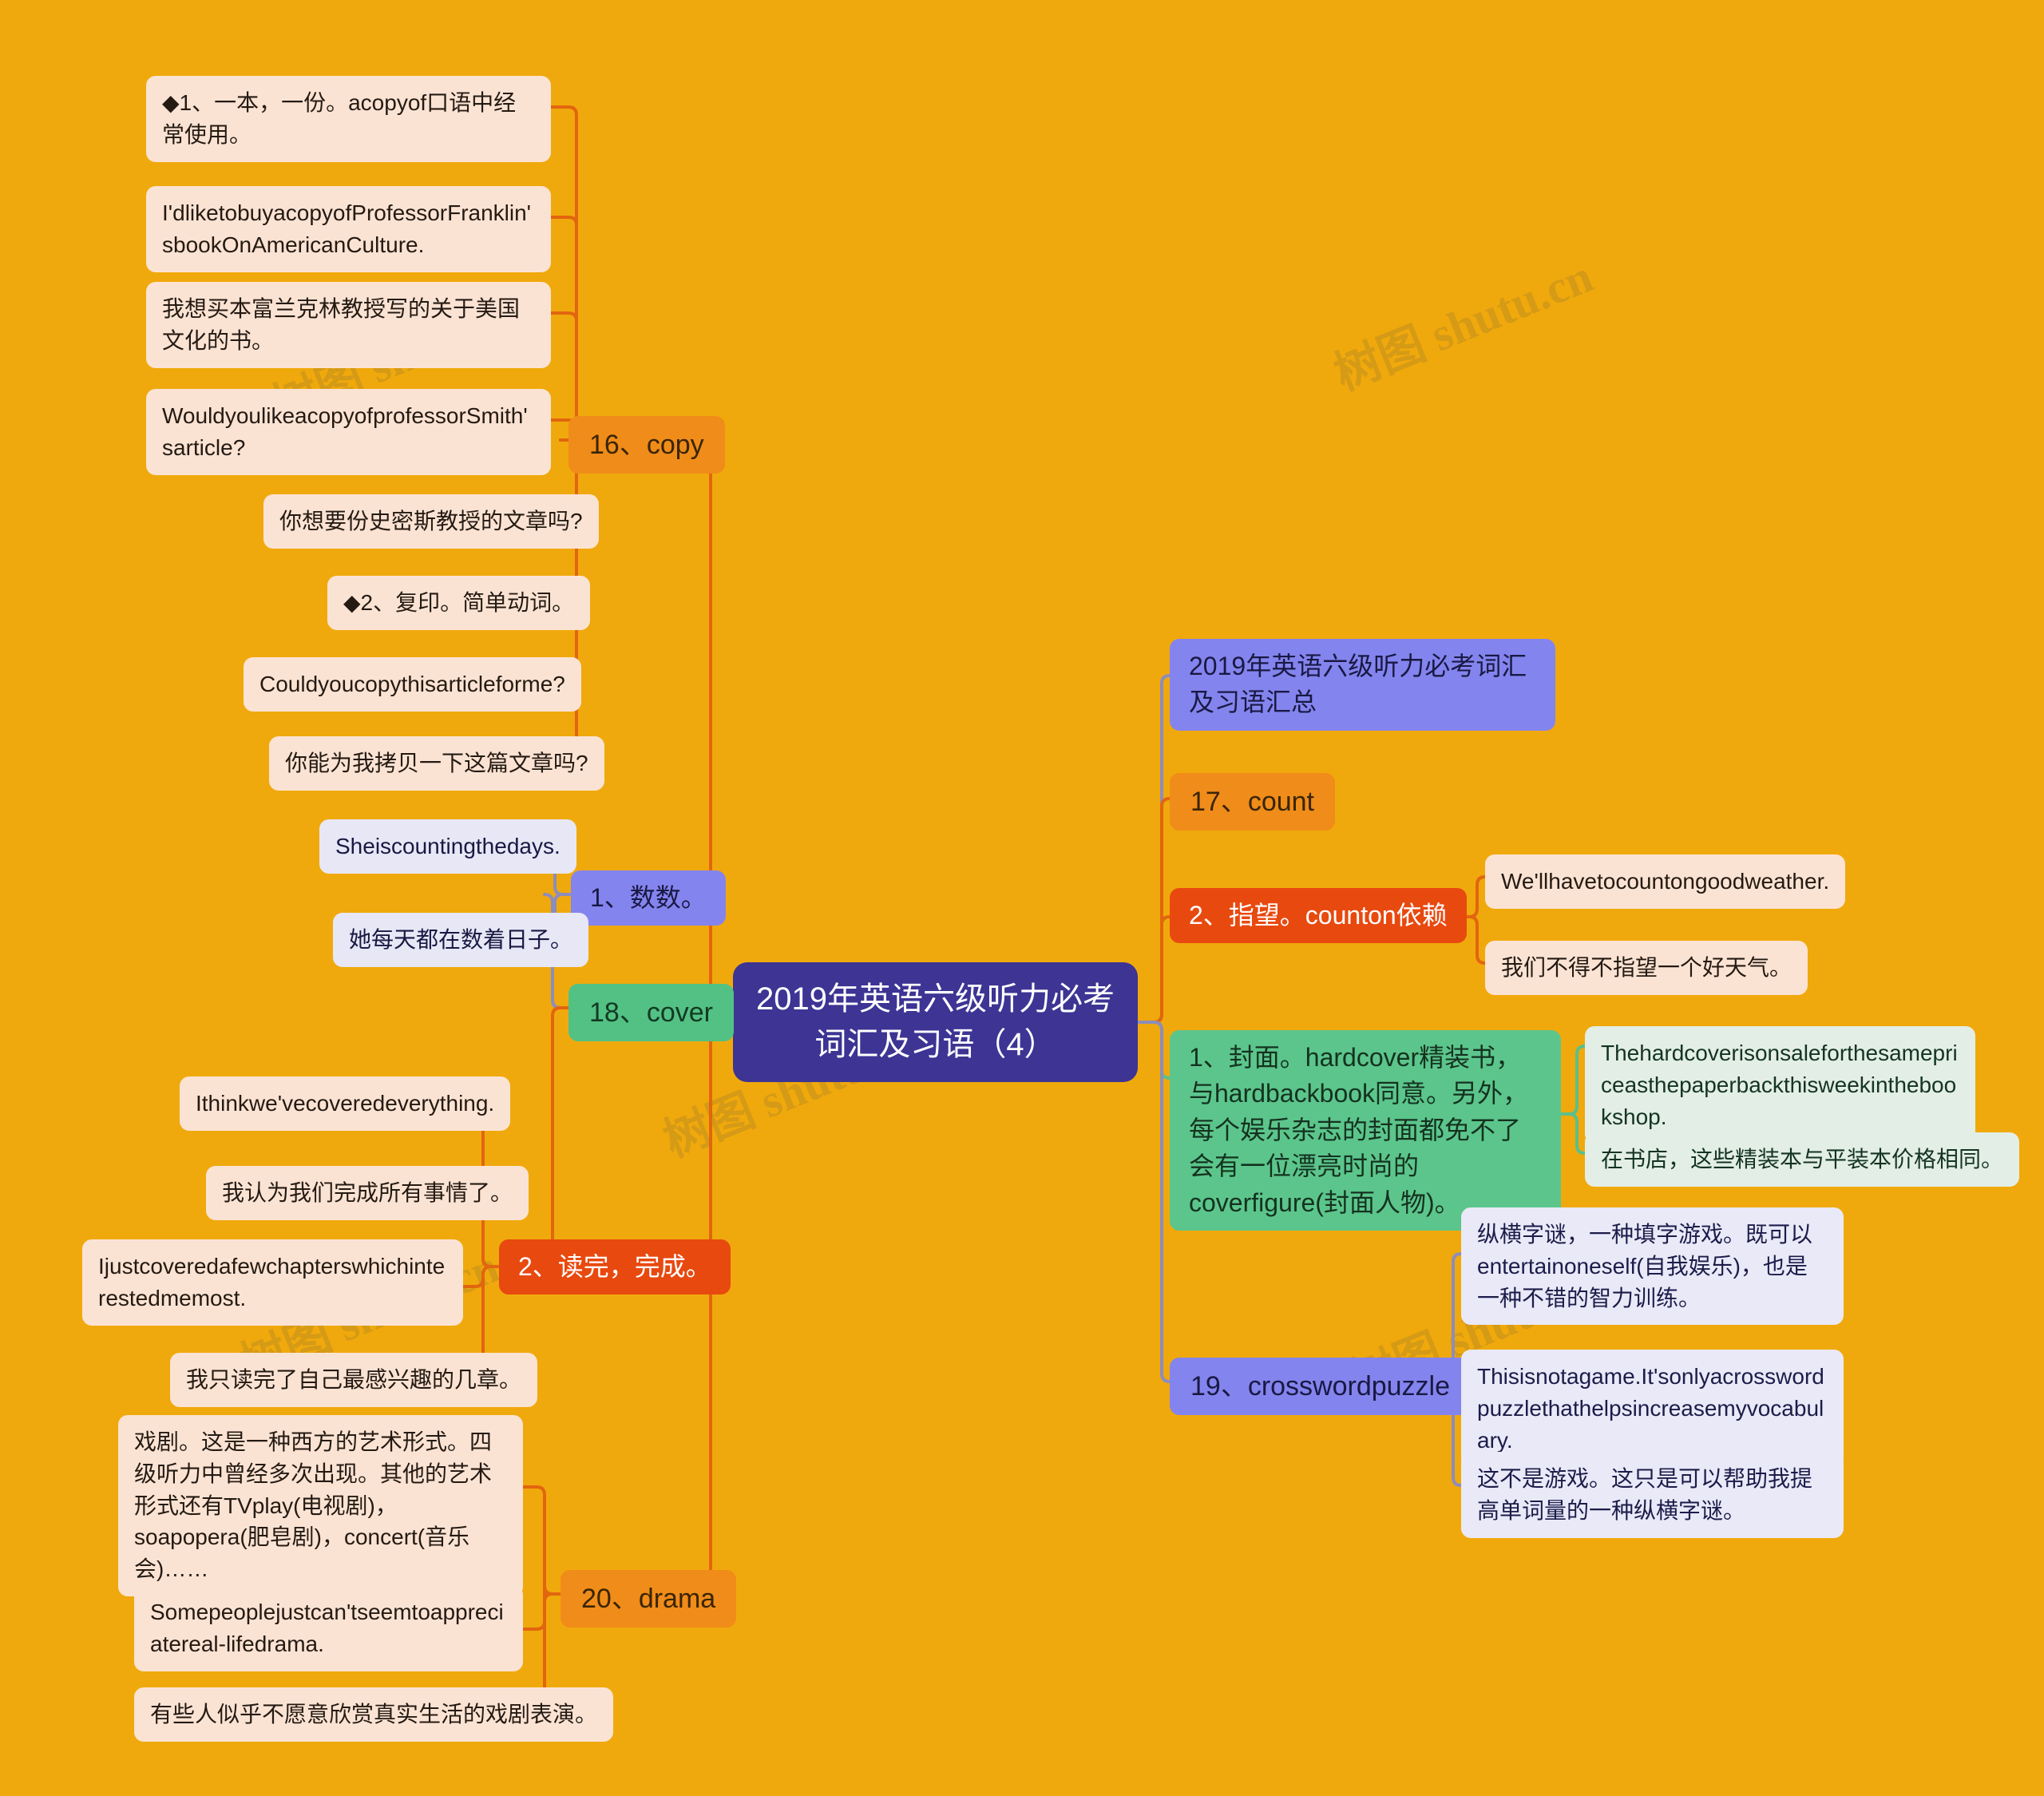  Describe the element at coordinates (649, 1599) in the screenshot. I see `branch-drama: 20、drama` at that location.